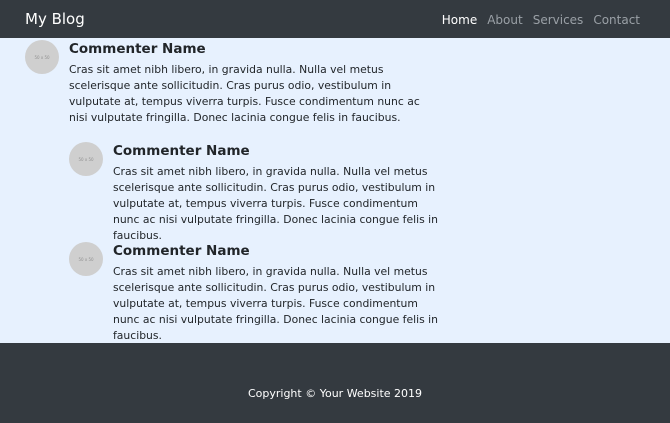  I want to click on nav-link-services: Services, so click(558, 20).